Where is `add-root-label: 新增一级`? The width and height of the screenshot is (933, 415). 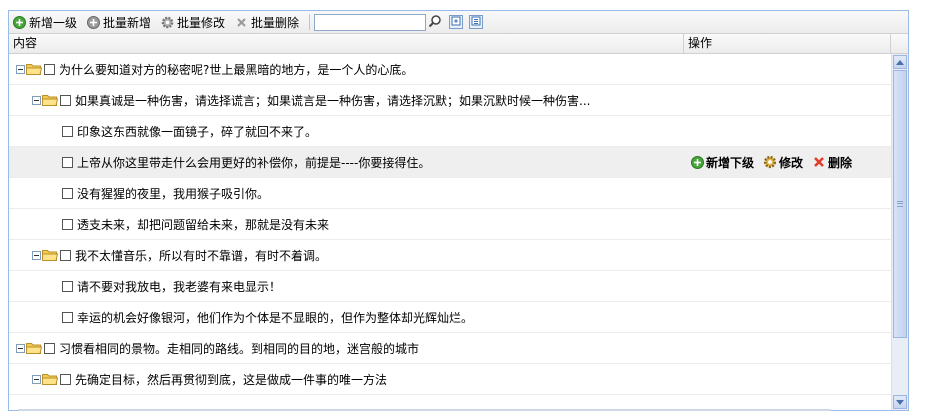
add-root-label: 新增一级 is located at coordinates (53, 22).